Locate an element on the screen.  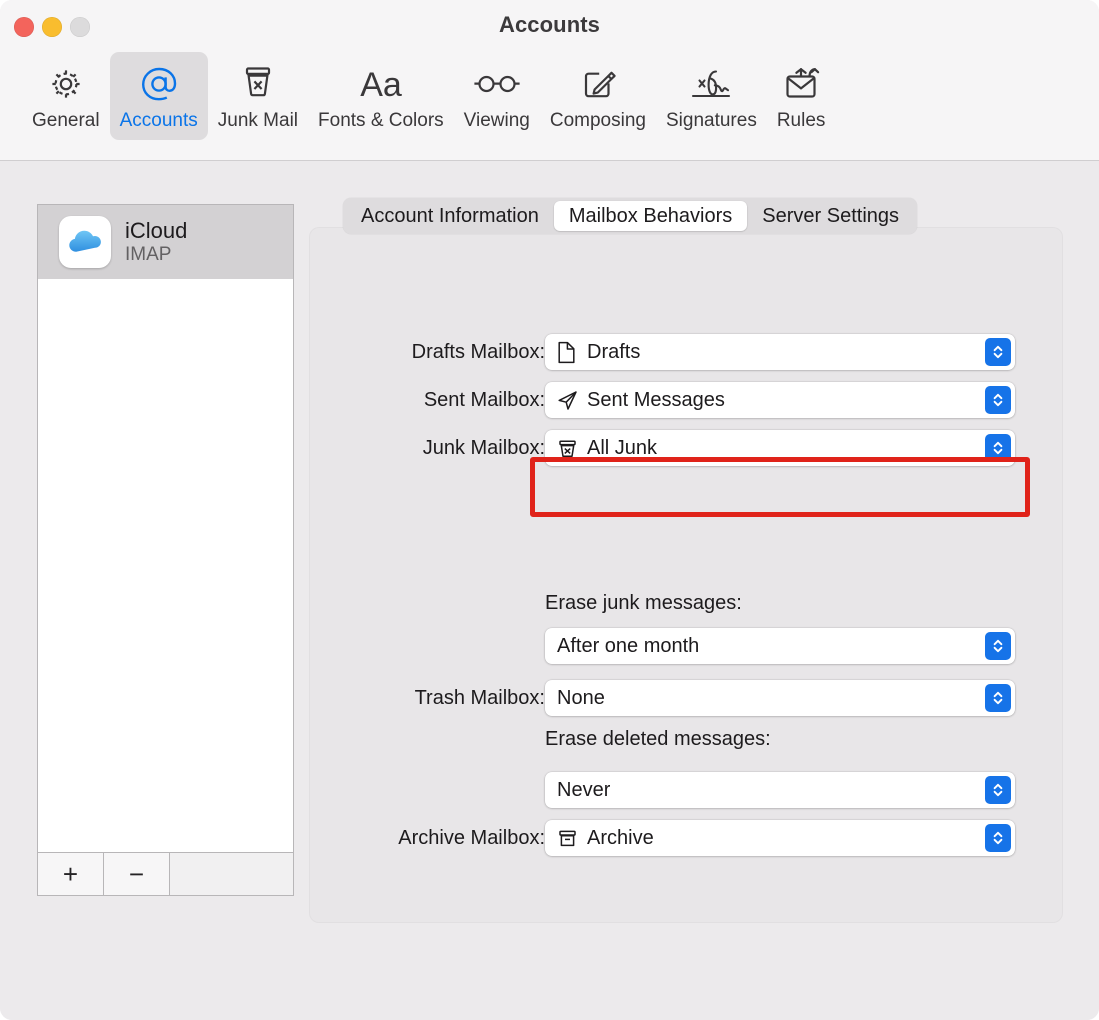
account-list: iCloud IMAP is located at coordinates (165, 528).